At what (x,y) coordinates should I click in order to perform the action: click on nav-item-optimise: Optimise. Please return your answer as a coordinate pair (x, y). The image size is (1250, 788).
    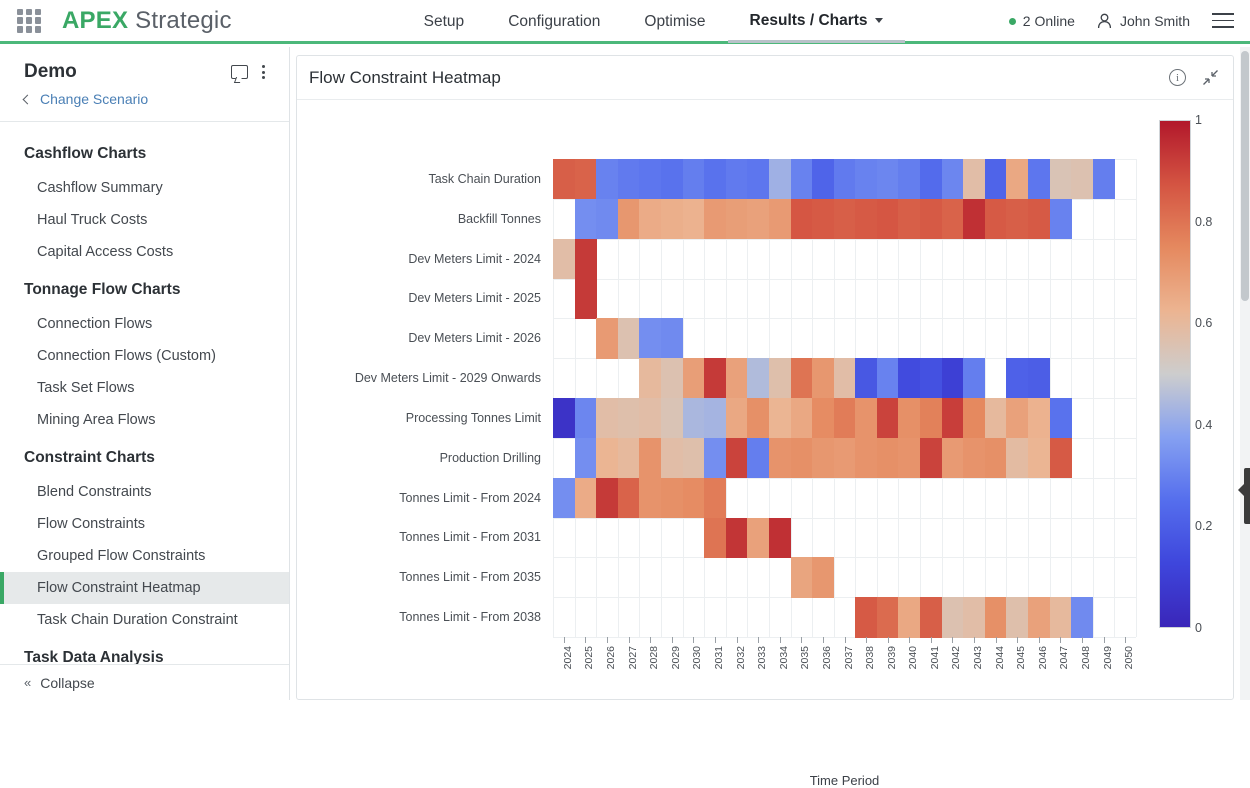
    Looking at the image, I should click on (674, 22).